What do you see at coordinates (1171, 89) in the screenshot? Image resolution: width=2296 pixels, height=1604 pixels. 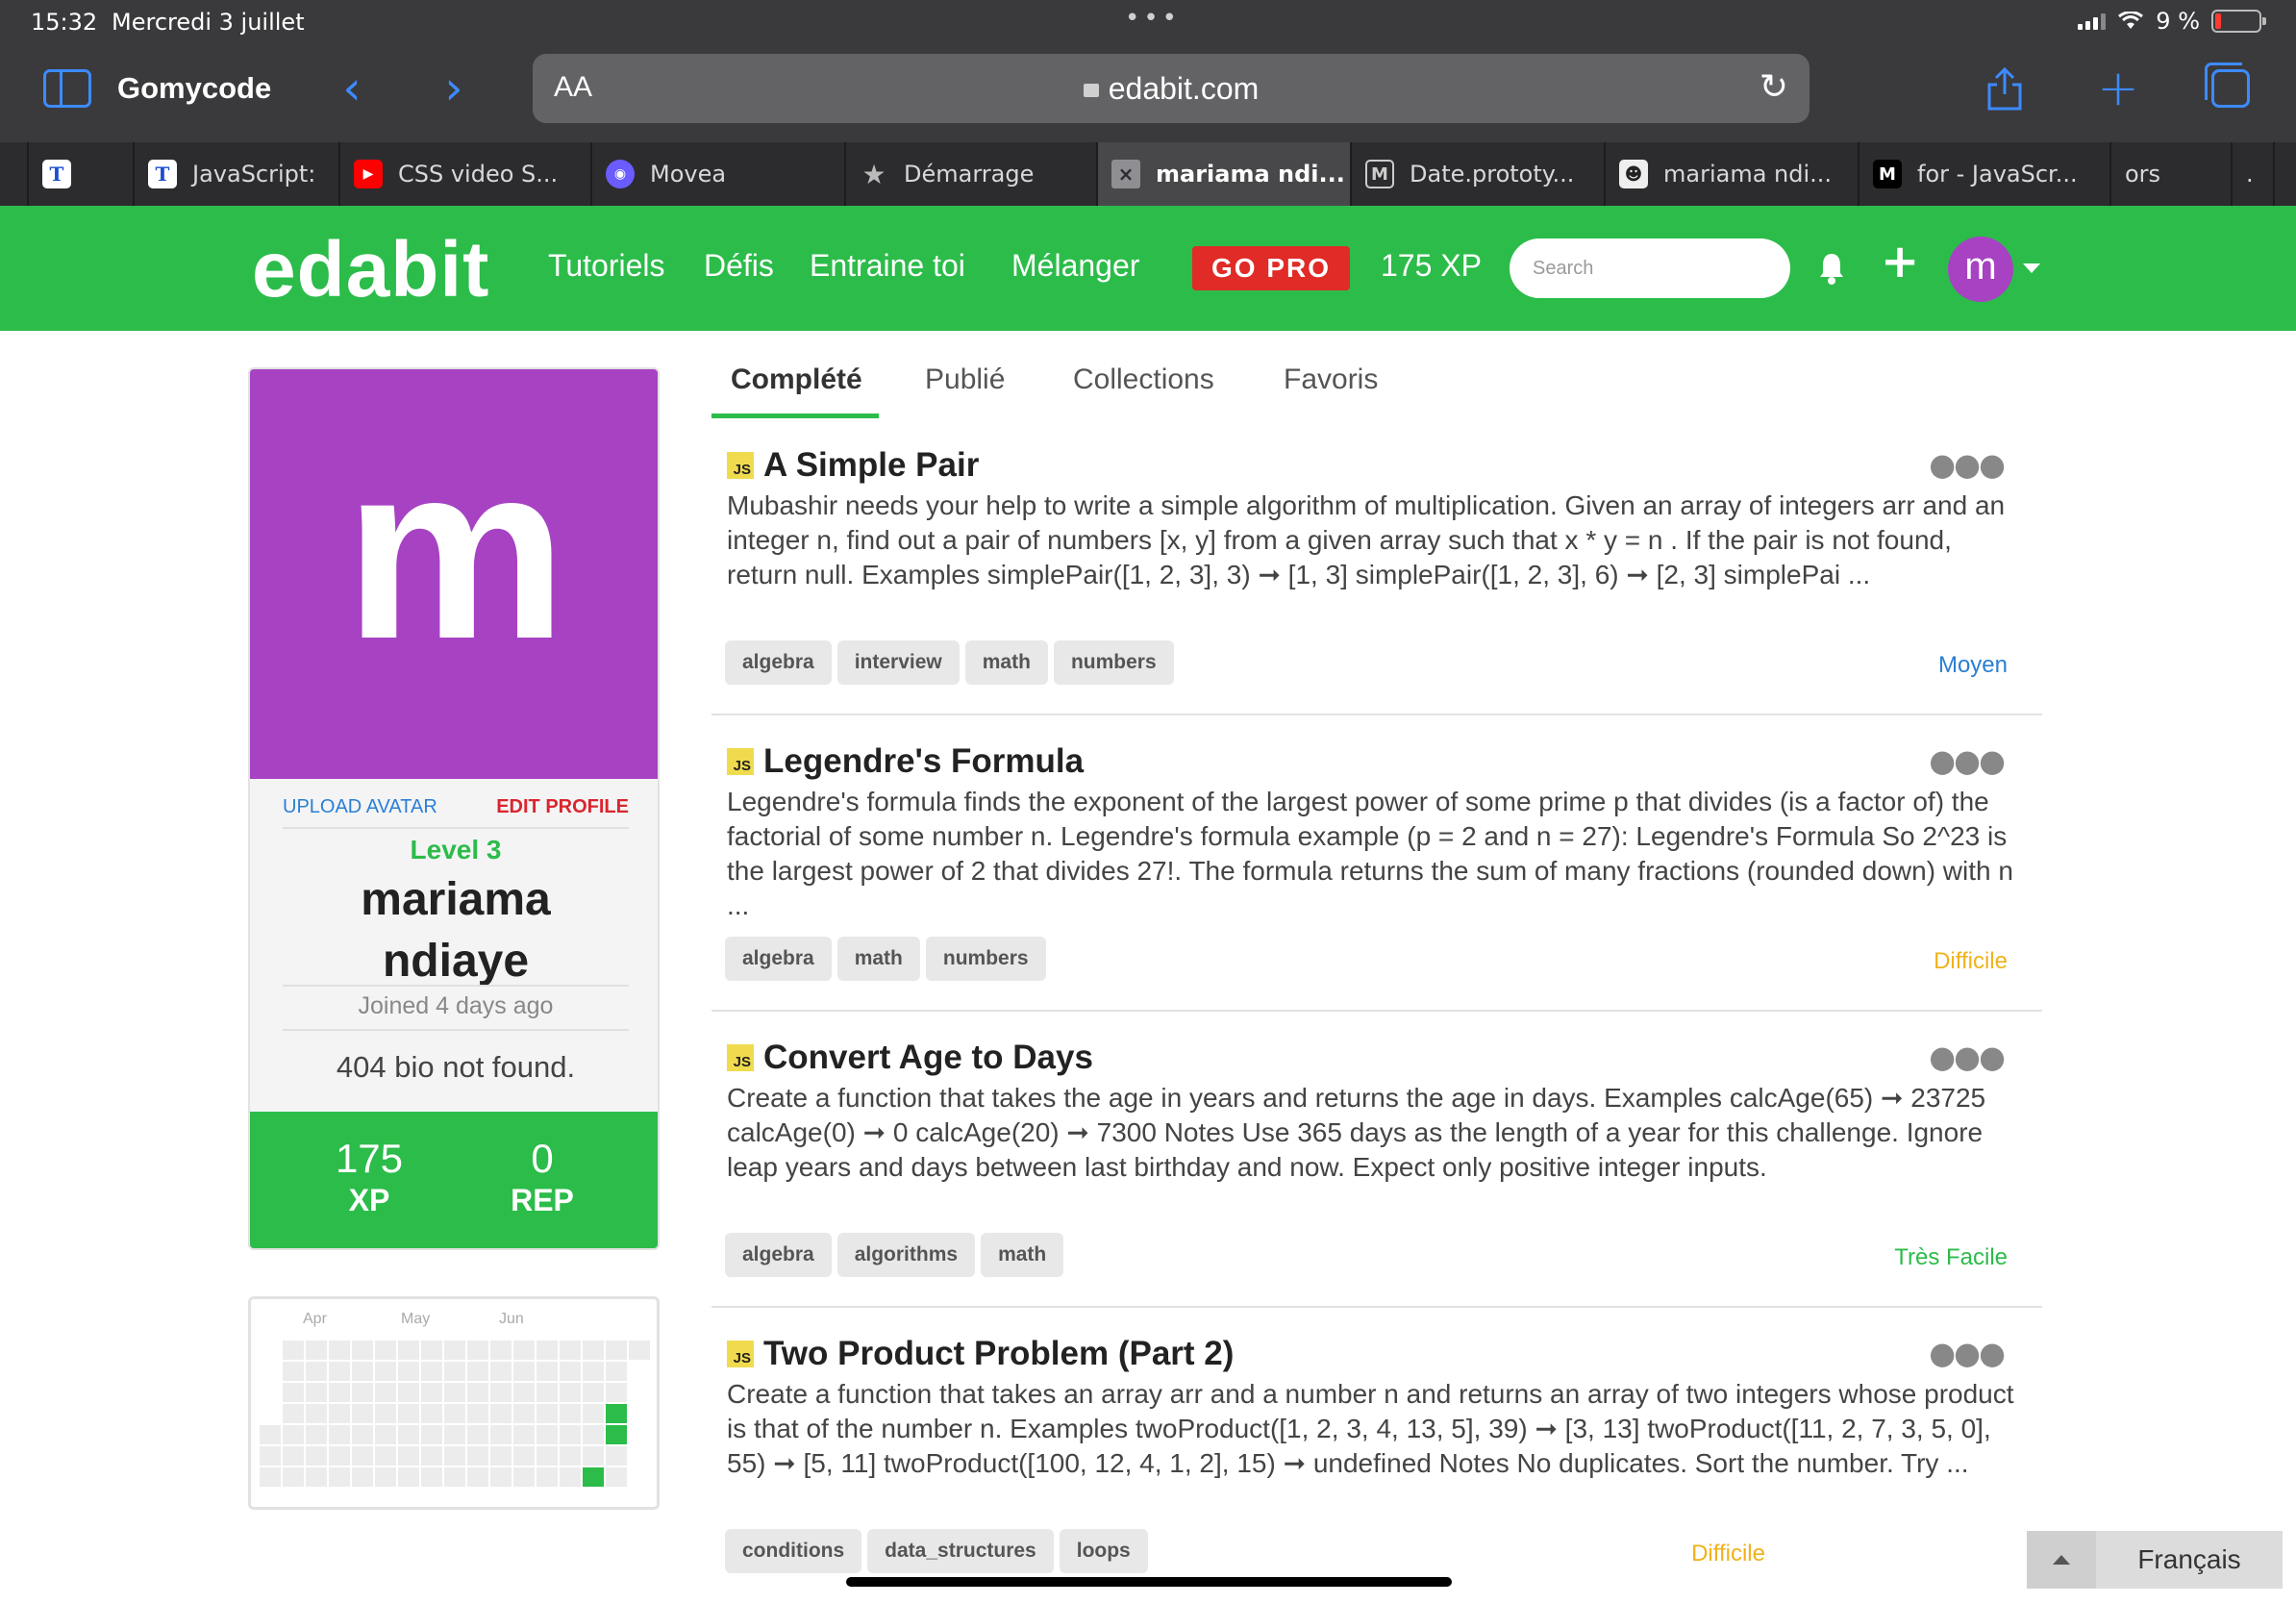 I see `url-display: edabit.com` at bounding box center [1171, 89].